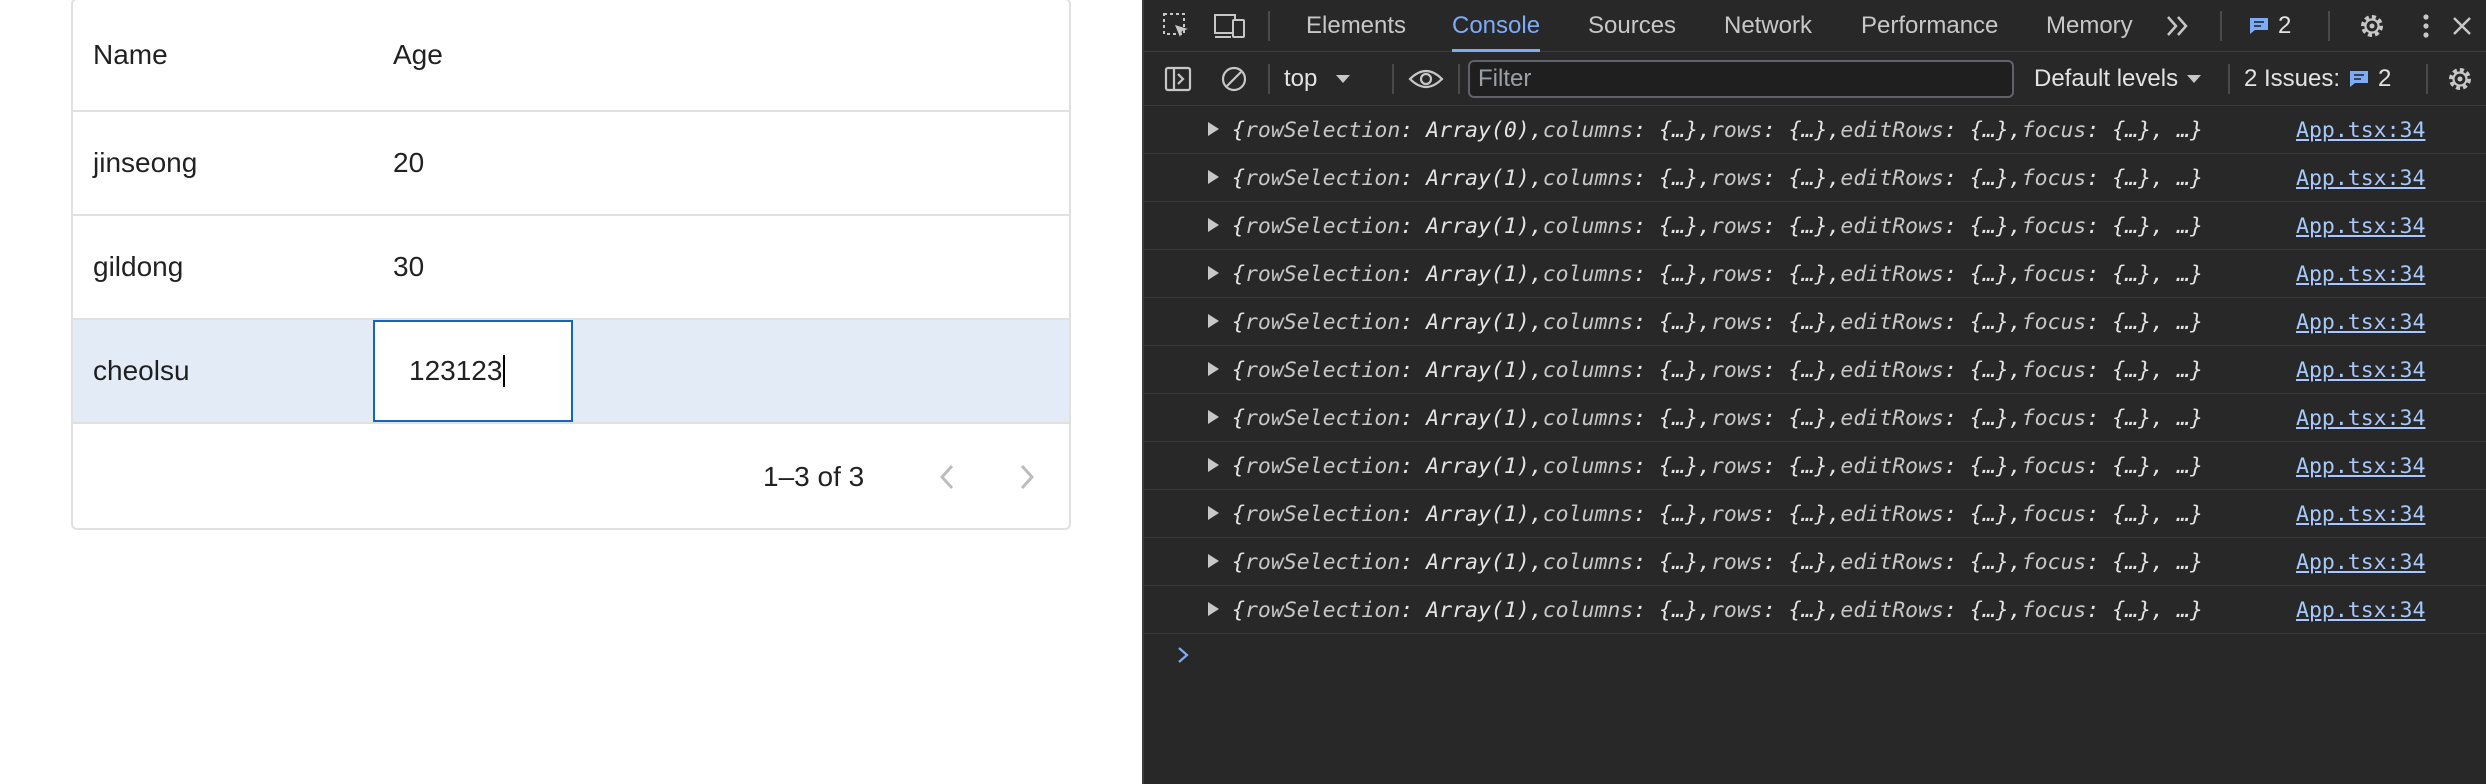 The width and height of the screenshot is (2486, 784). I want to click on name-cell: cheolsu, so click(233, 371).